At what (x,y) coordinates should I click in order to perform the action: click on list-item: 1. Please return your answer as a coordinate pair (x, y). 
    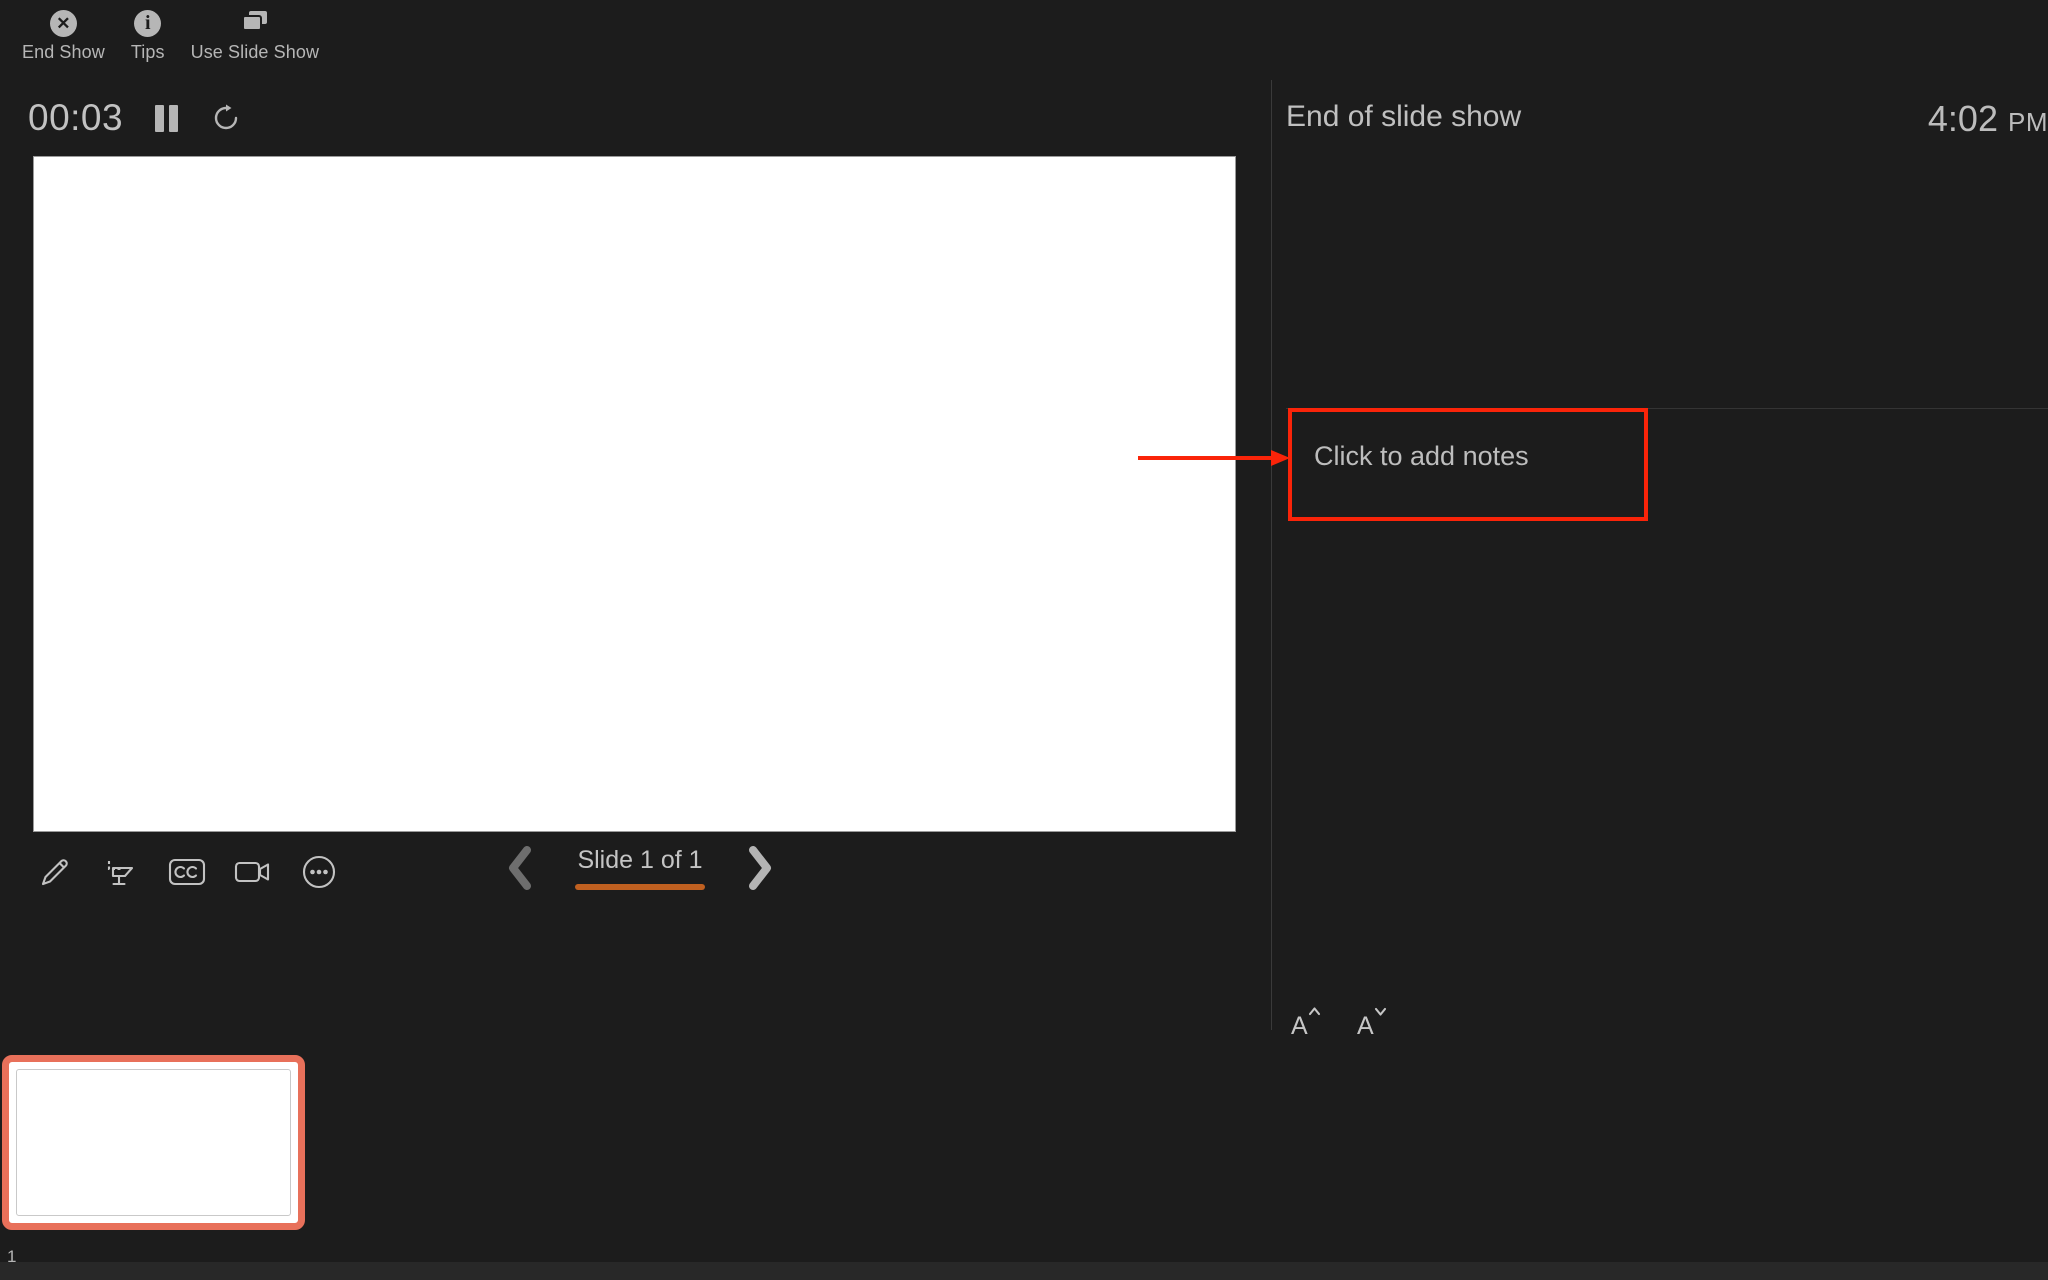
    Looking at the image, I should click on (153, 1160).